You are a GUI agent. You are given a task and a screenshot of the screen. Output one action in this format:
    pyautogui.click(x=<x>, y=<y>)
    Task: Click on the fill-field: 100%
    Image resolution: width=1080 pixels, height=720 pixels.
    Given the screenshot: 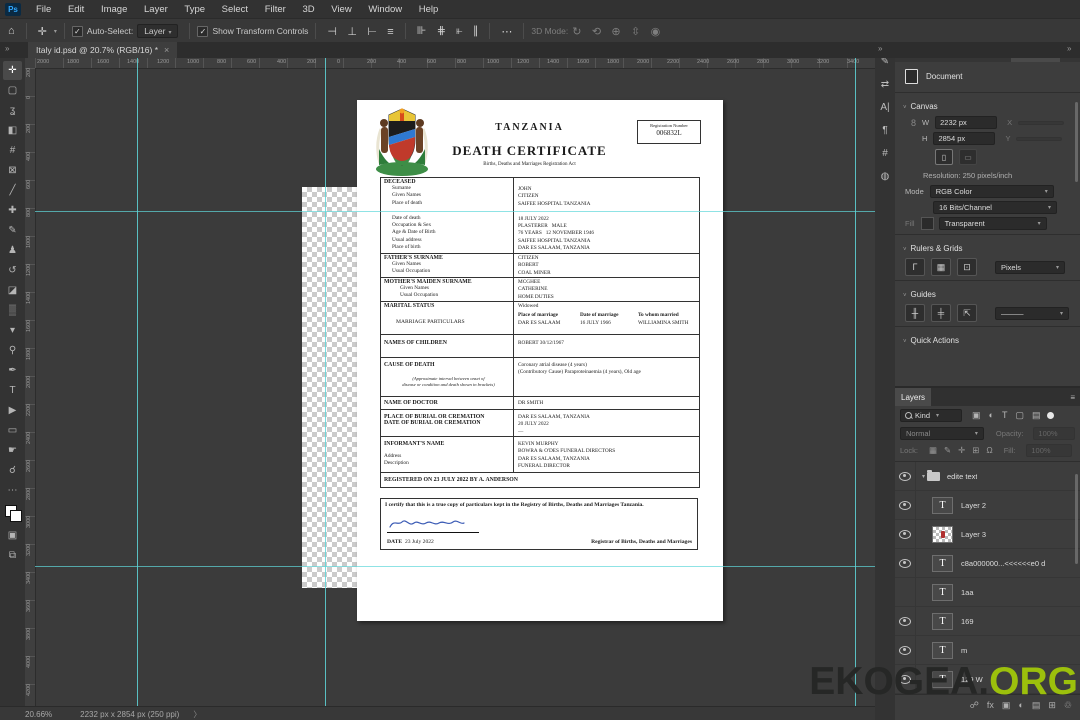 What is the action you would take?
    pyautogui.click(x=1049, y=450)
    